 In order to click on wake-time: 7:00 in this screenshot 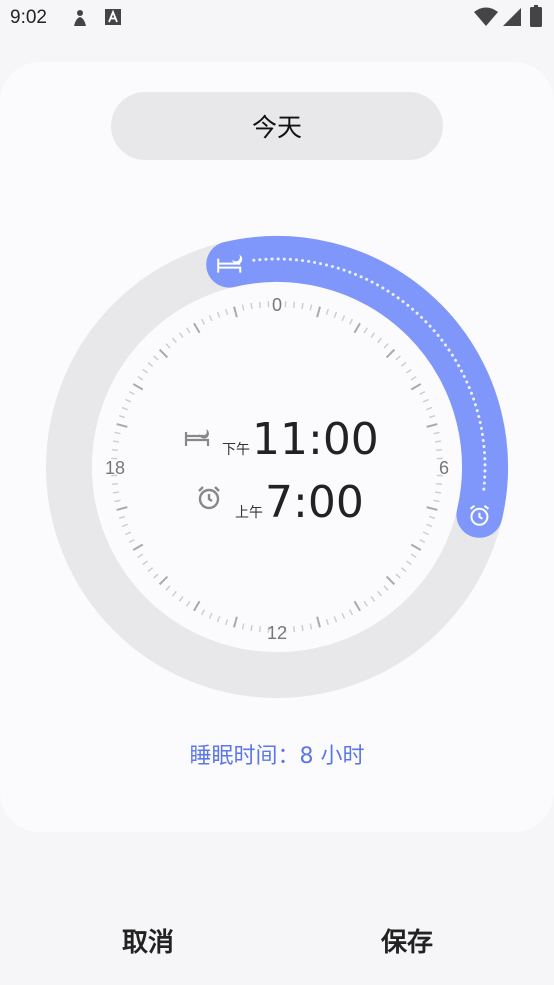, I will do `click(314, 502)`.